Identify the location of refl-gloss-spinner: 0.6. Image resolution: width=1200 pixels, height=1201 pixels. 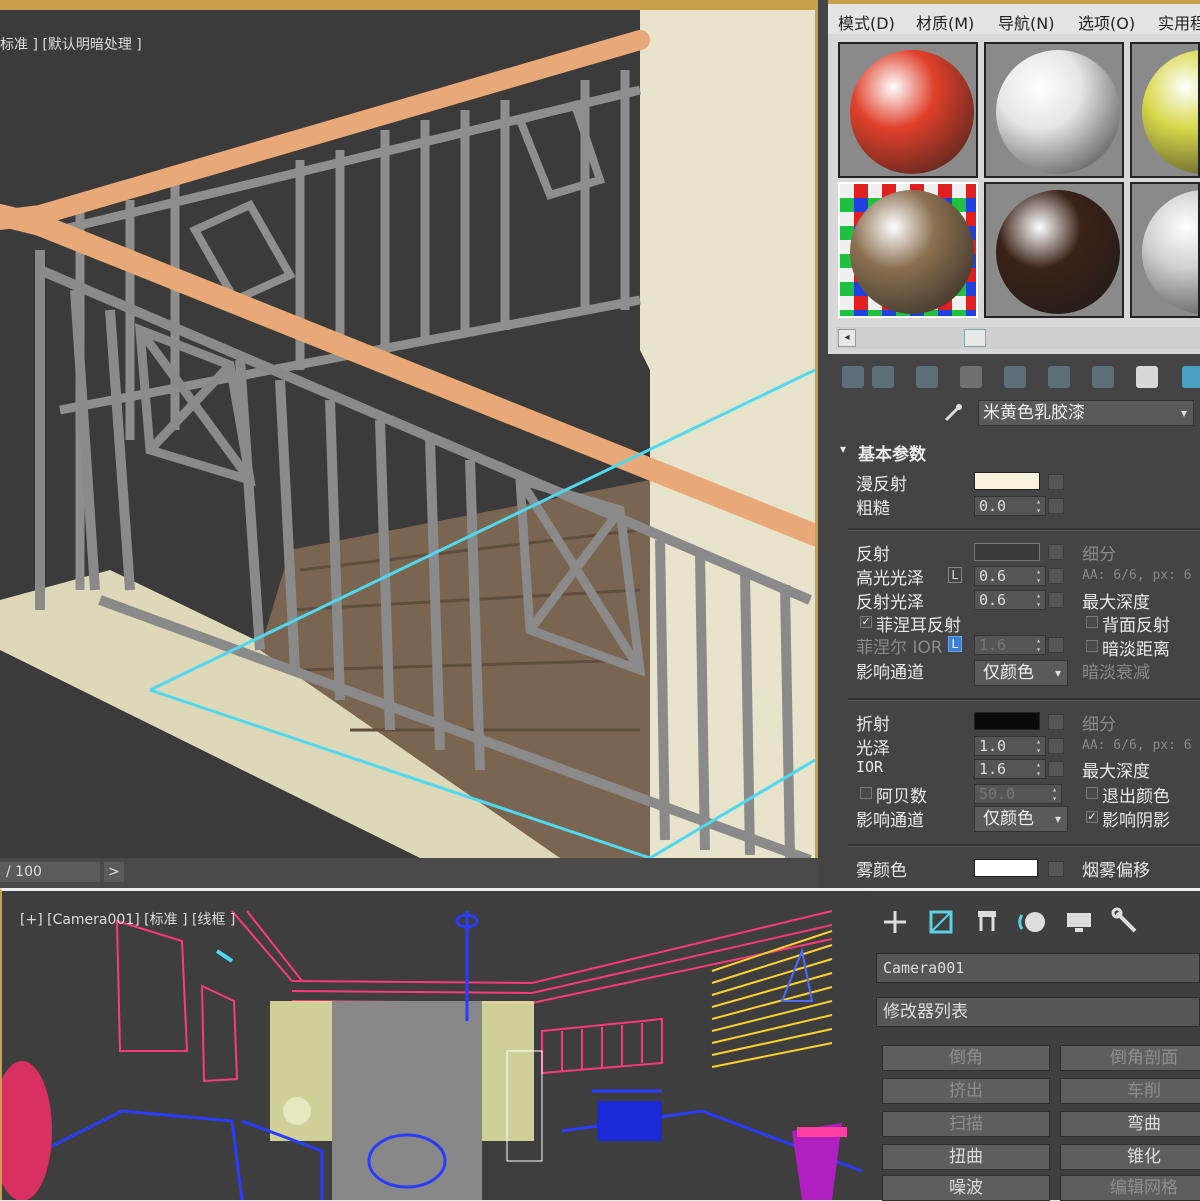
(1010, 600).